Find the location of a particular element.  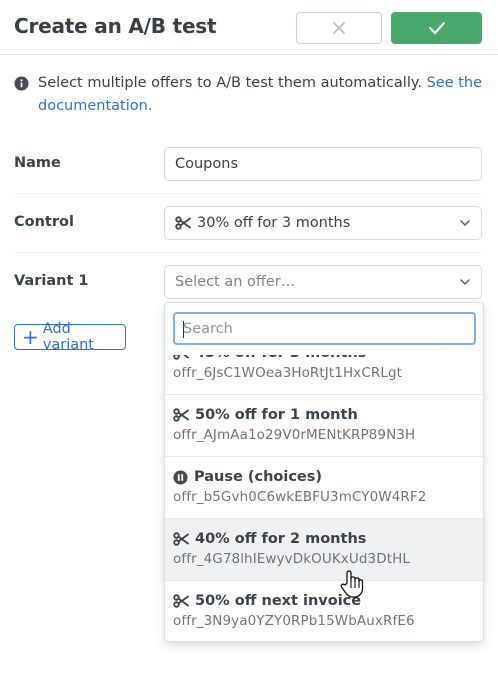

add-variant-button: + Add variant is located at coordinates (70, 337).